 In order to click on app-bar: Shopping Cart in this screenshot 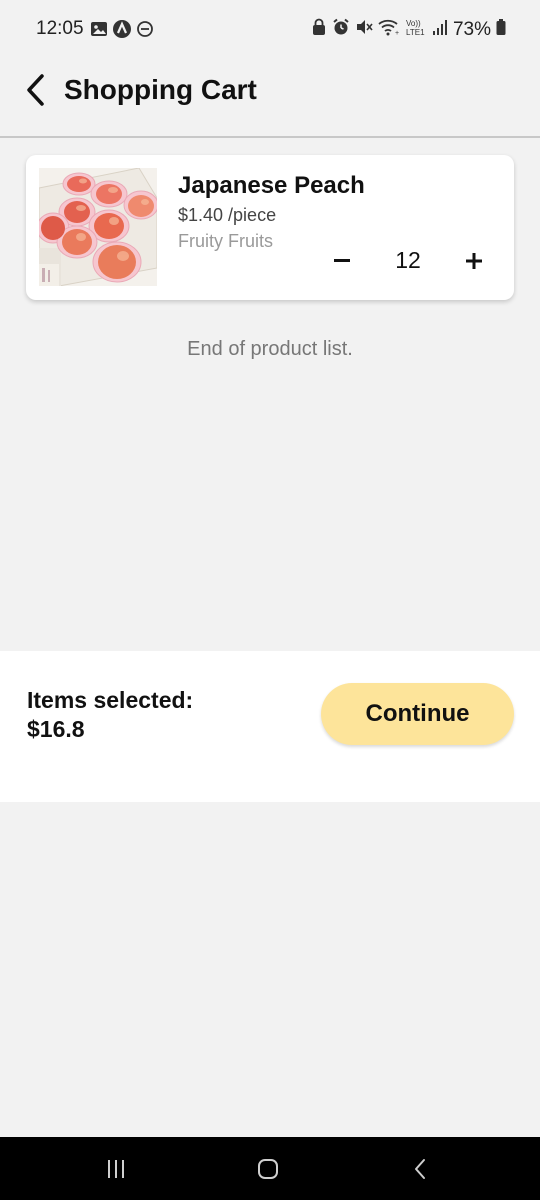, I will do `click(270, 99)`.